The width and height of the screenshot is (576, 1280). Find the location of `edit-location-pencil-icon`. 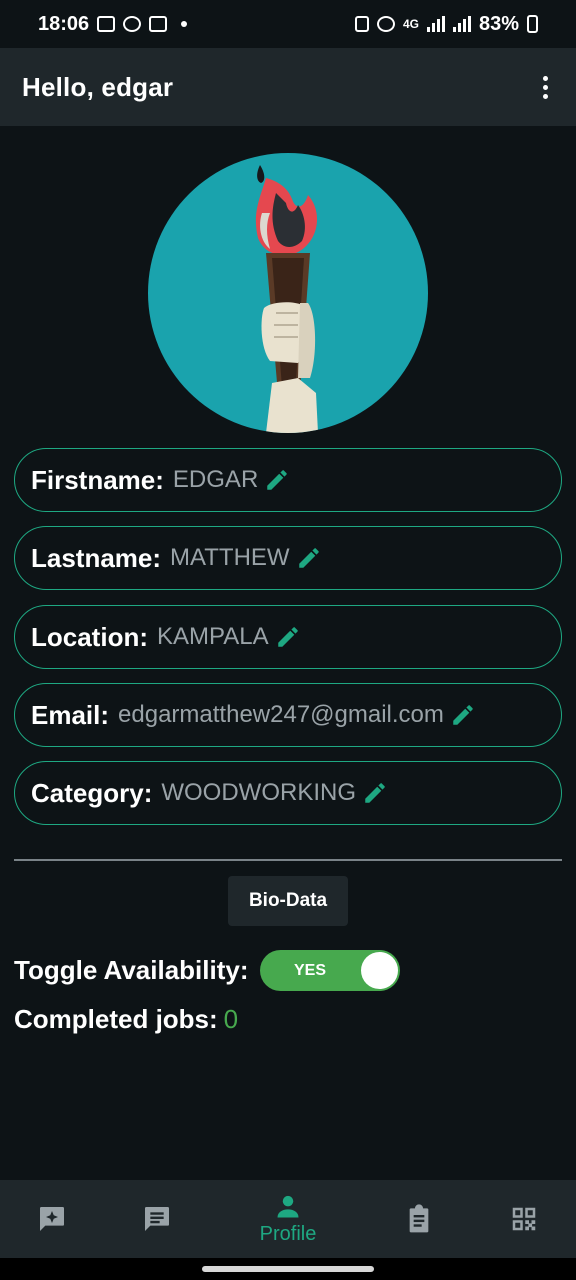

edit-location-pencil-icon is located at coordinates (288, 637).